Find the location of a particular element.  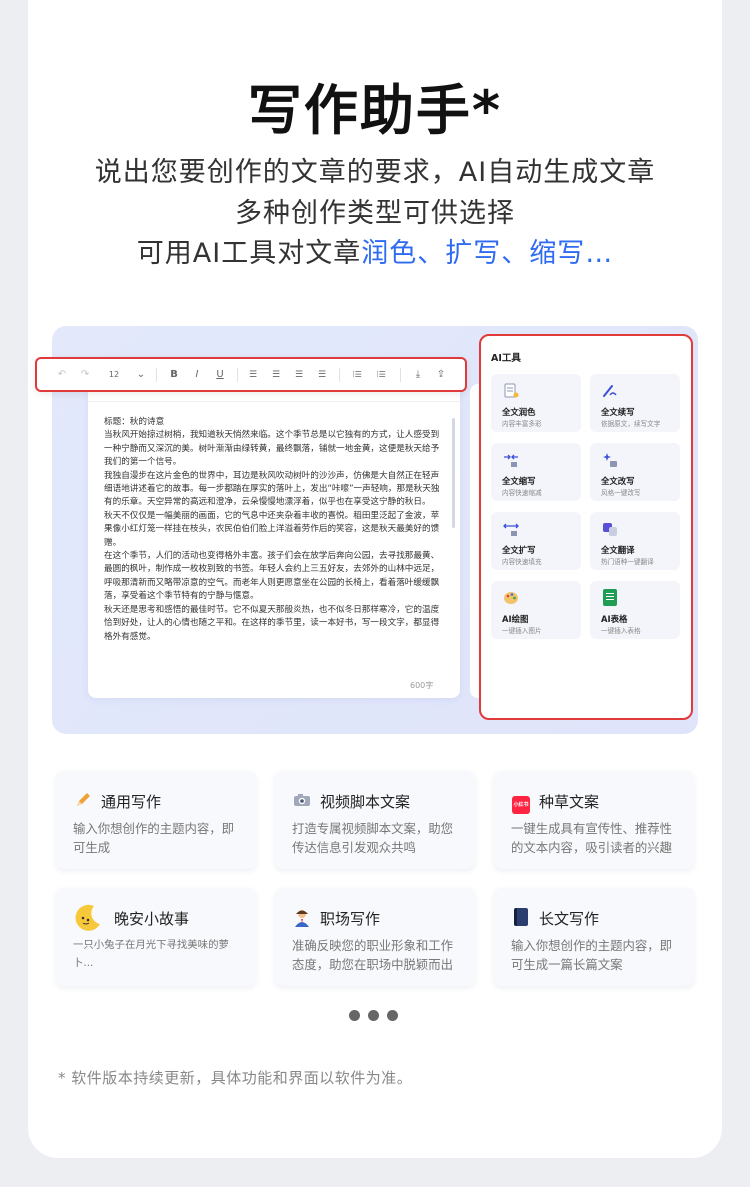

category-recommendation: 小红书 种草文案 一键生成具有宣传性、推荐性的文本内容，吸引读者的兴趣 is located at coordinates (594, 820).